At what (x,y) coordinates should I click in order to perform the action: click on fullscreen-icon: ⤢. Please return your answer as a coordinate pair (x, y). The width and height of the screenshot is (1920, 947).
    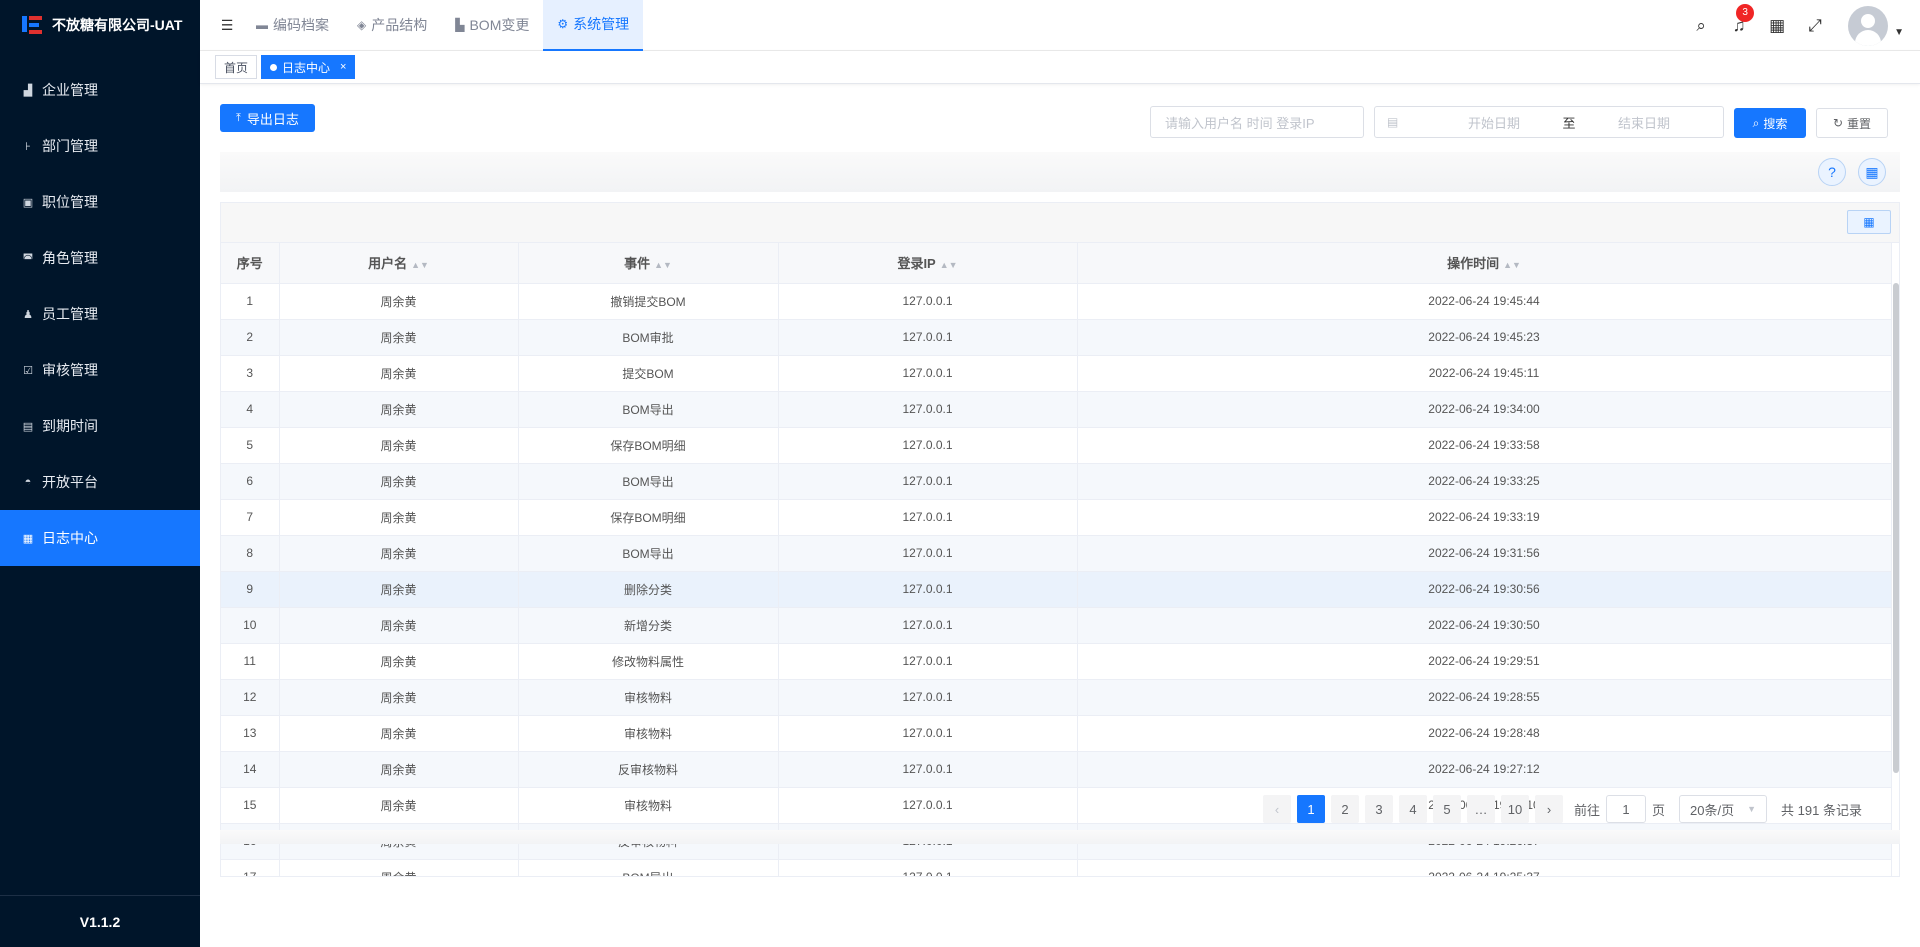
    Looking at the image, I should click on (1815, 26).